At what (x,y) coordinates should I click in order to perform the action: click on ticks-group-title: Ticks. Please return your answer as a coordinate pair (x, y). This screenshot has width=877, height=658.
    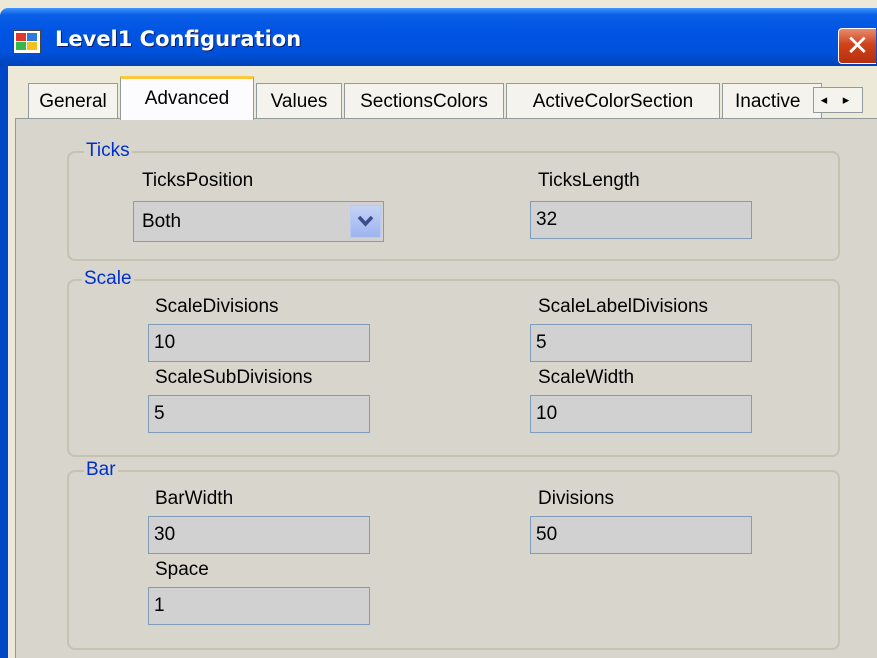
    Looking at the image, I should click on (108, 151).